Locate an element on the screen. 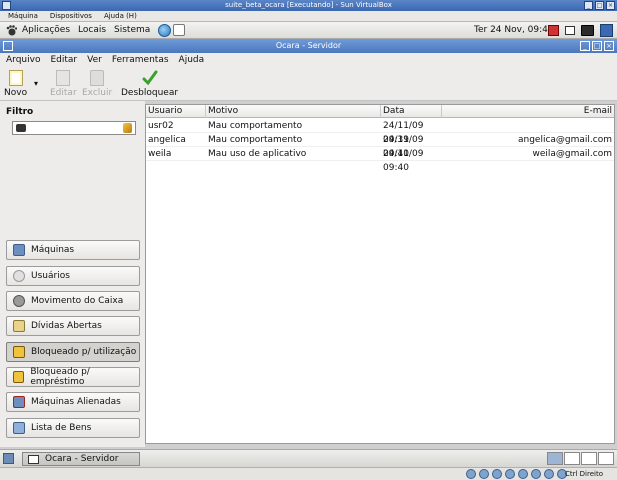 The height and width of the screenshot is (480, 617). gnome-bottom-panel: Ocara - Servidor is located at coordinates (308, 458).